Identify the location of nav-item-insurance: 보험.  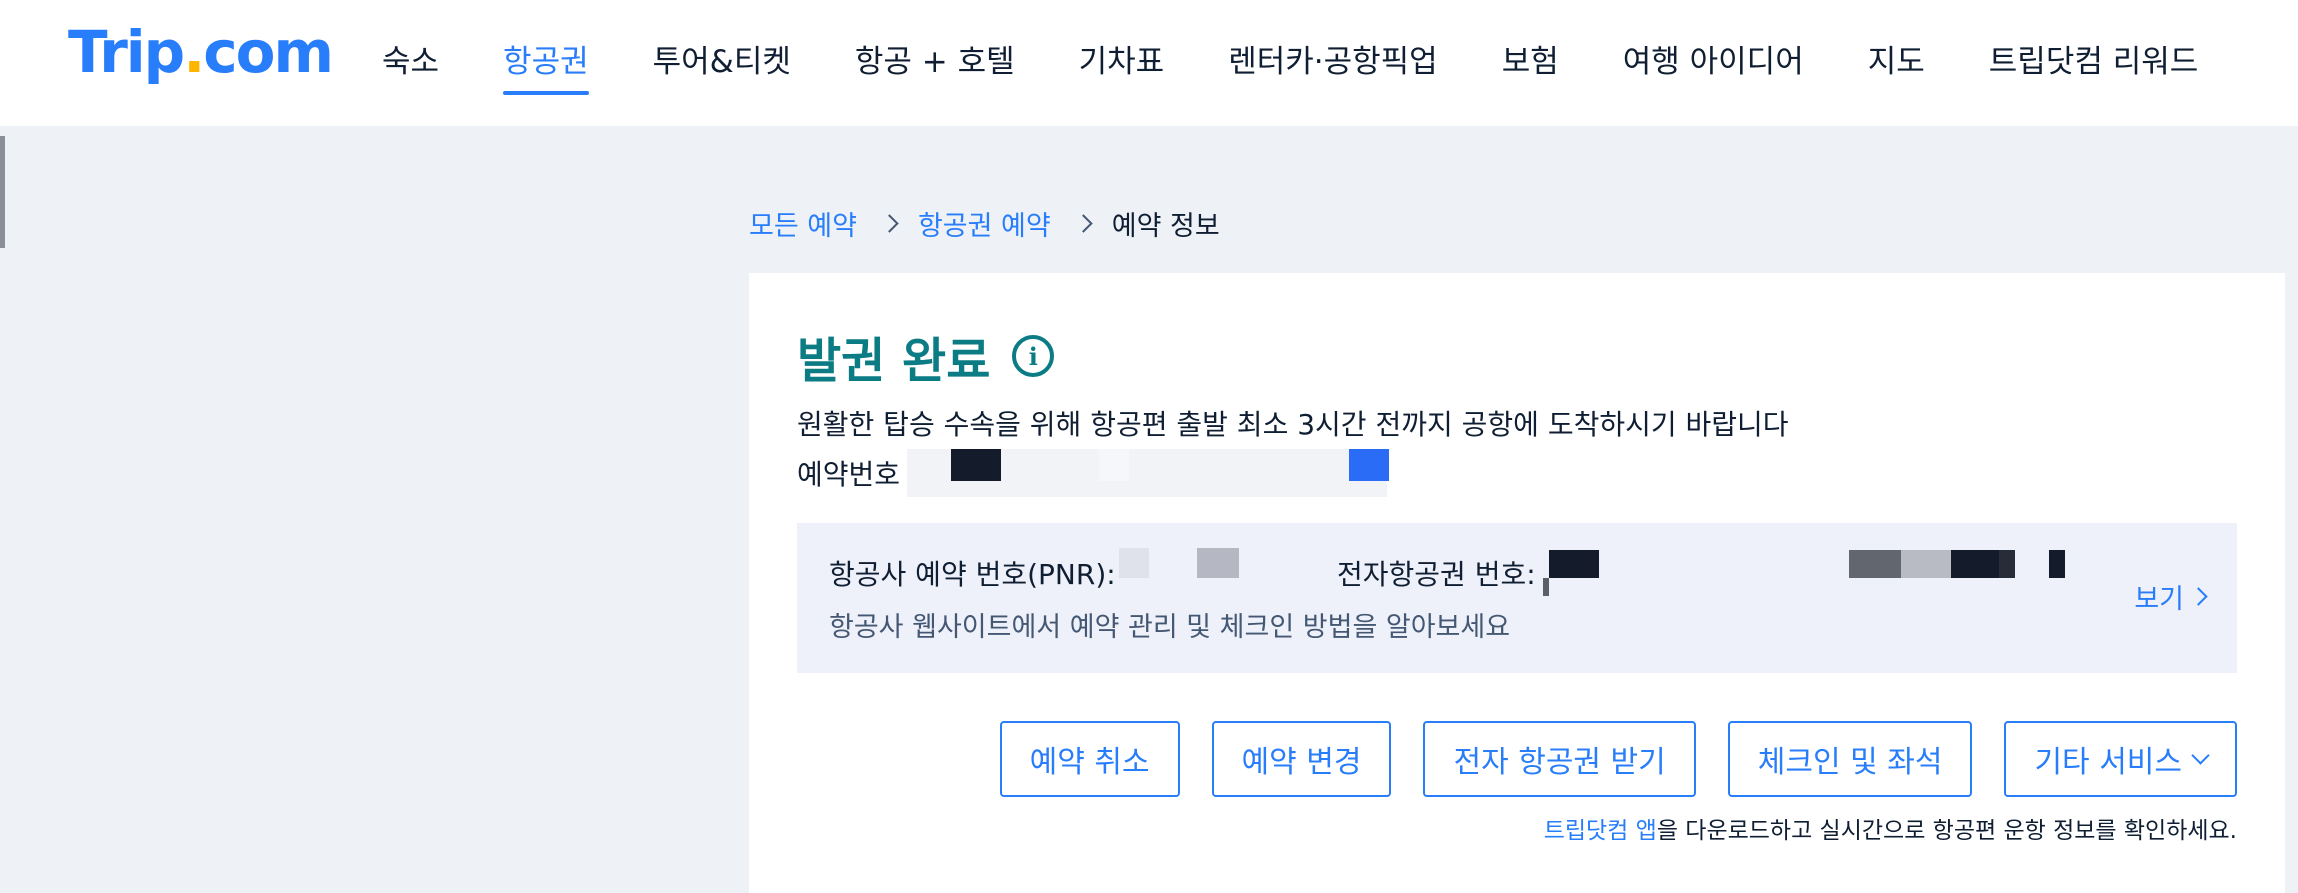
(1530, 65).